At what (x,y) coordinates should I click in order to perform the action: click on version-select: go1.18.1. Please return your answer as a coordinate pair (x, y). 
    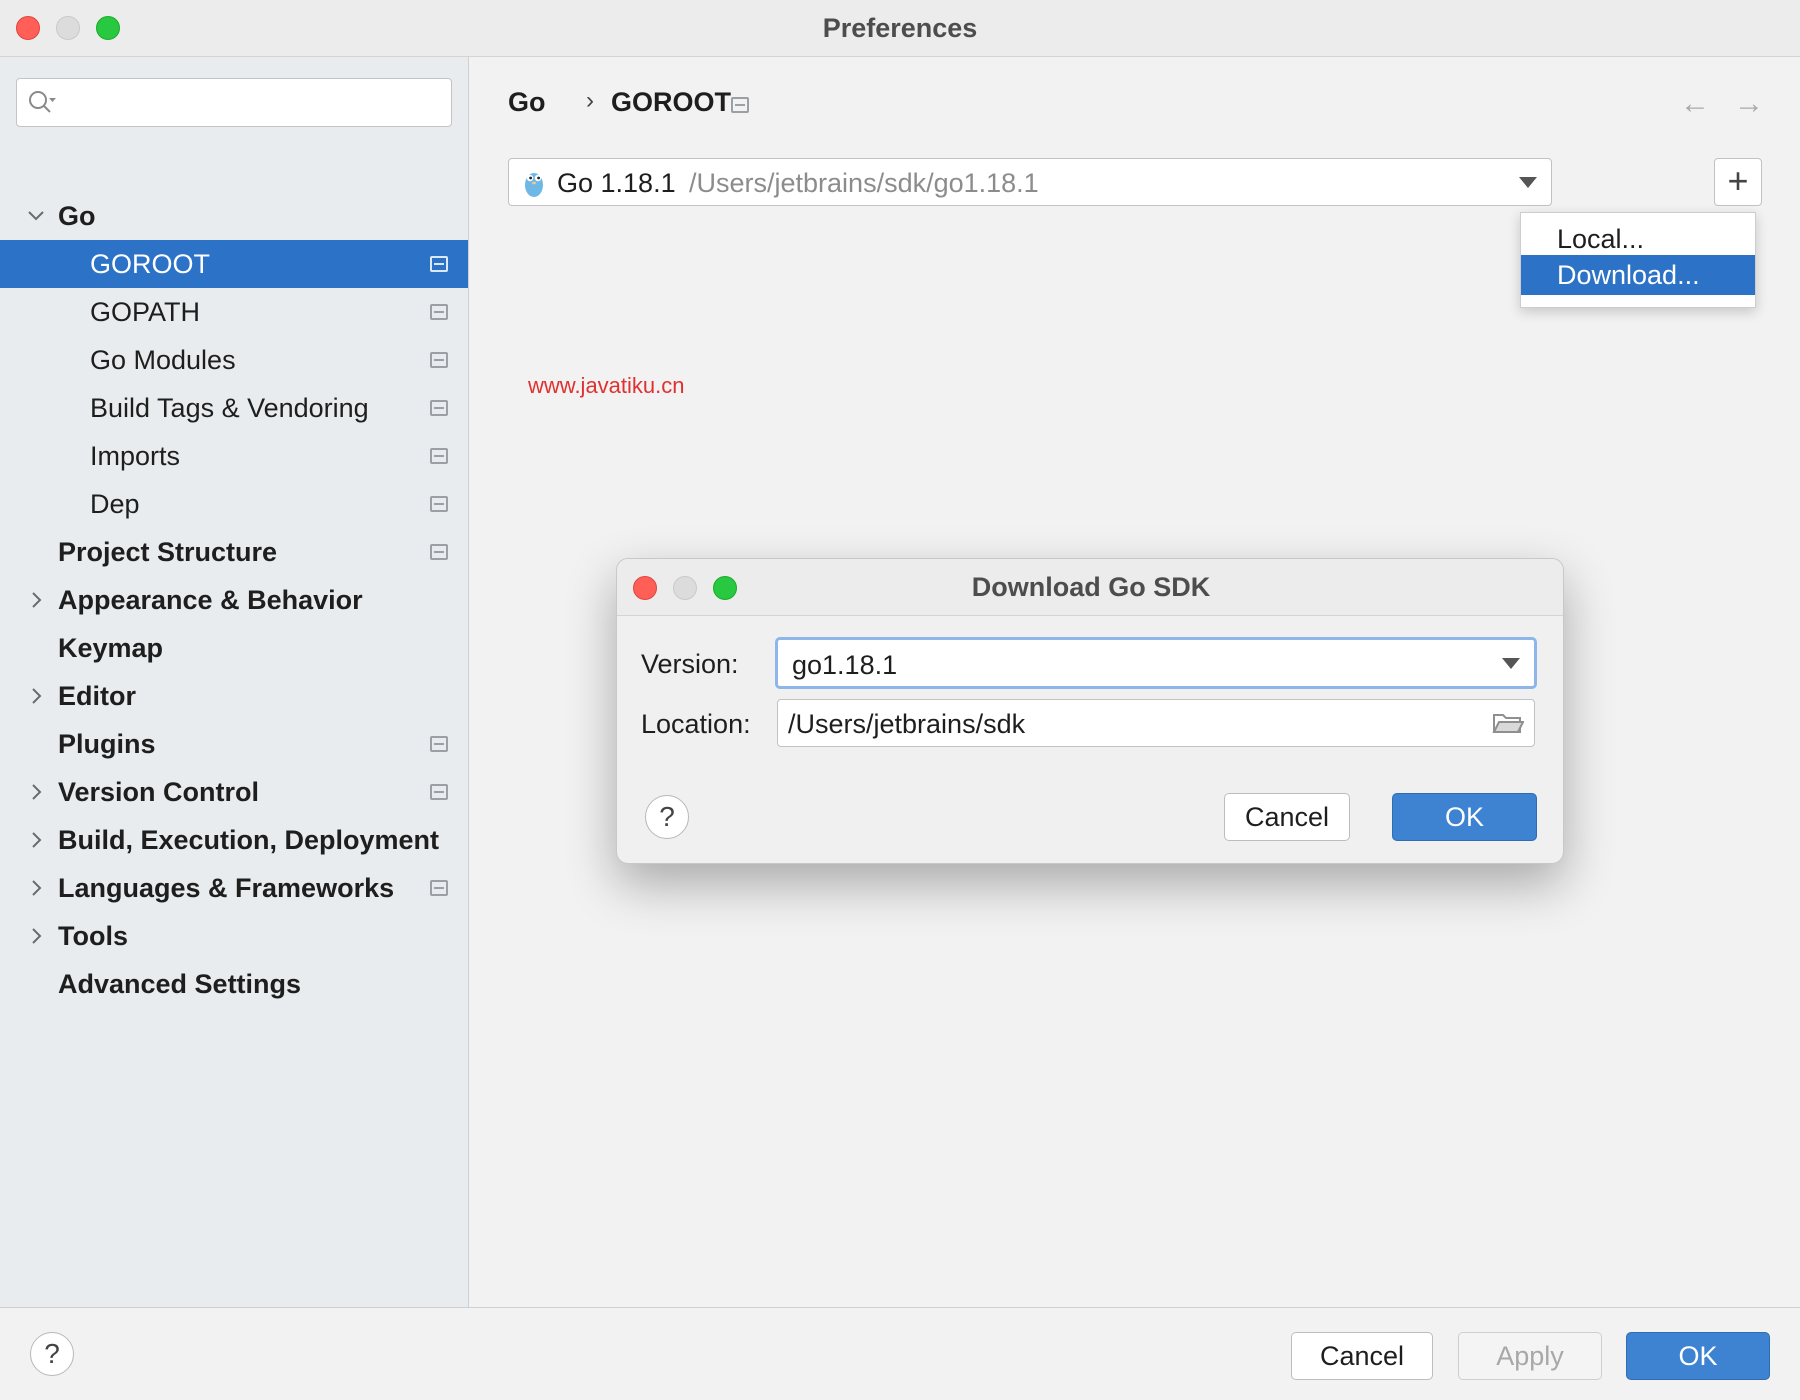
    Looking at the image, I should click on (1156, 663).